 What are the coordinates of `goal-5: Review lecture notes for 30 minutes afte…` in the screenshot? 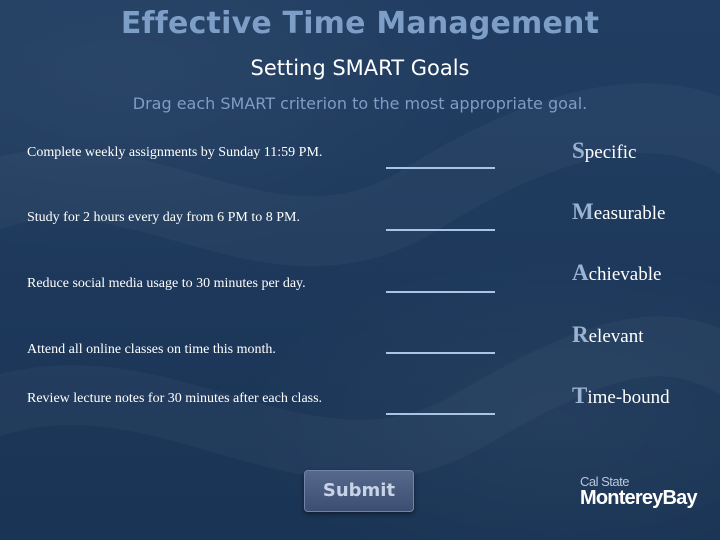 It's located at (175, 398).